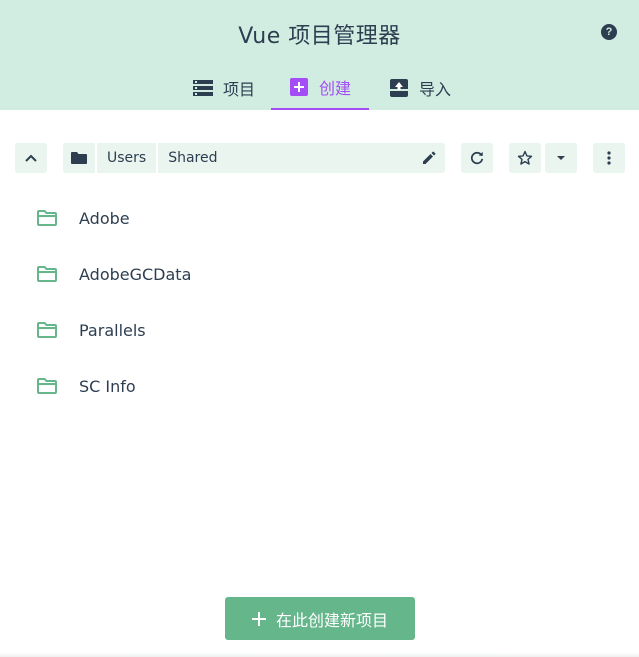  What do you see at coordinates (434, 89) in the screenshot?
I see `tab-label: 导入` at bounding box center [434, 89].